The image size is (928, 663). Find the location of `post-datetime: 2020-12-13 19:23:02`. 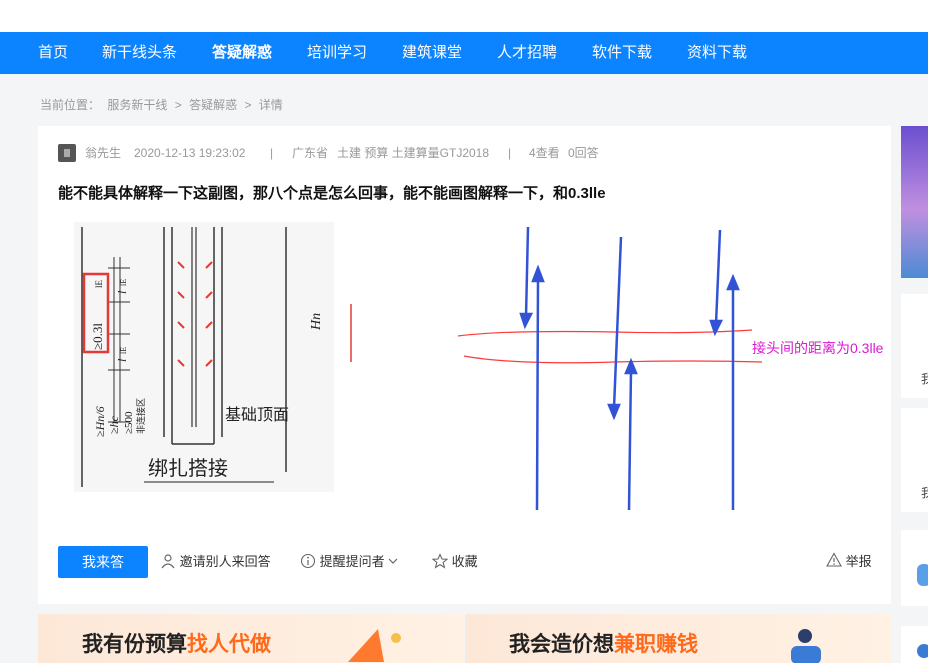

post-datetime: 2020-12-13 19:23:02 is located at coordinates (190, 153).